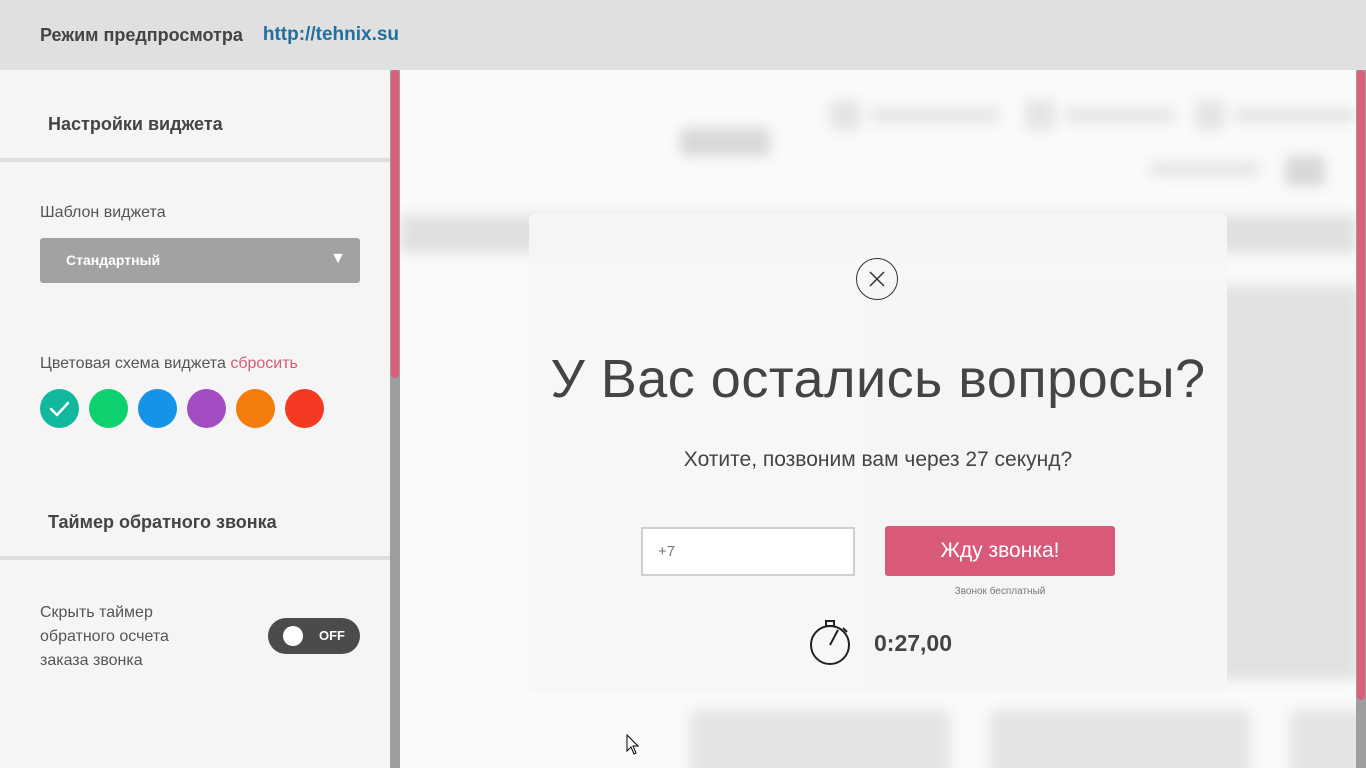 Image resolution: width=1366 pixels, height=768 pixels. Describe the element at coordinates (103, 212) in the screenshot. I see `template-label: Шаблон виджета` at that location.